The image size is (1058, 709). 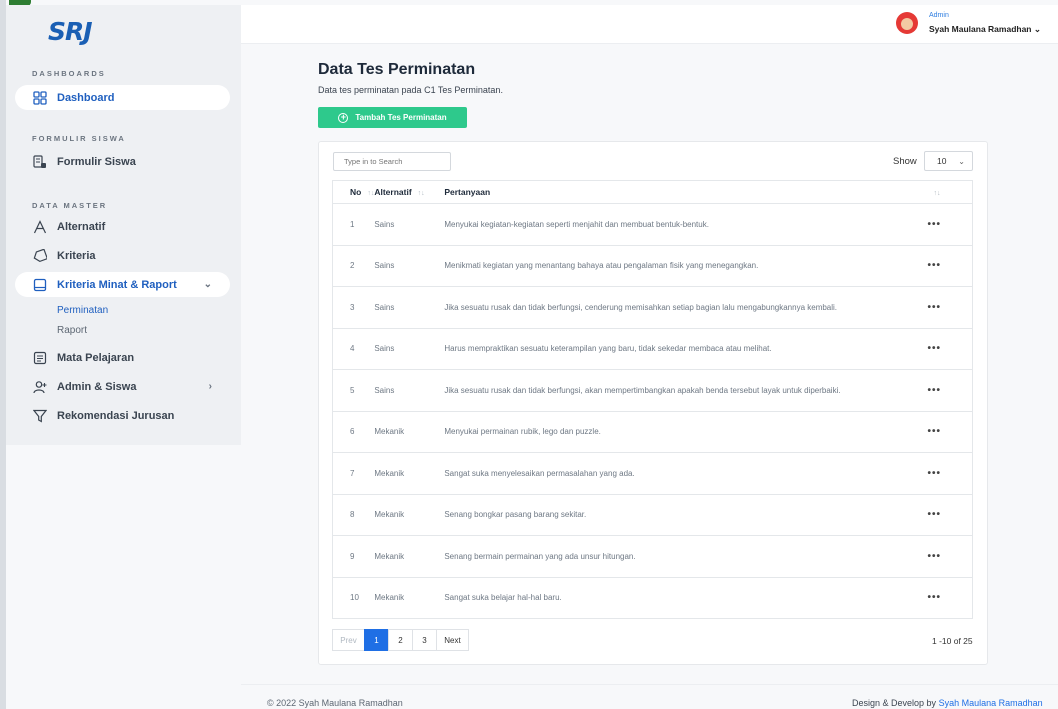 What do you see at coordinates (70, 205) in the screenshot?
I see `section-title-data-master: DATA MASTER` at bounding box center [70, 205].